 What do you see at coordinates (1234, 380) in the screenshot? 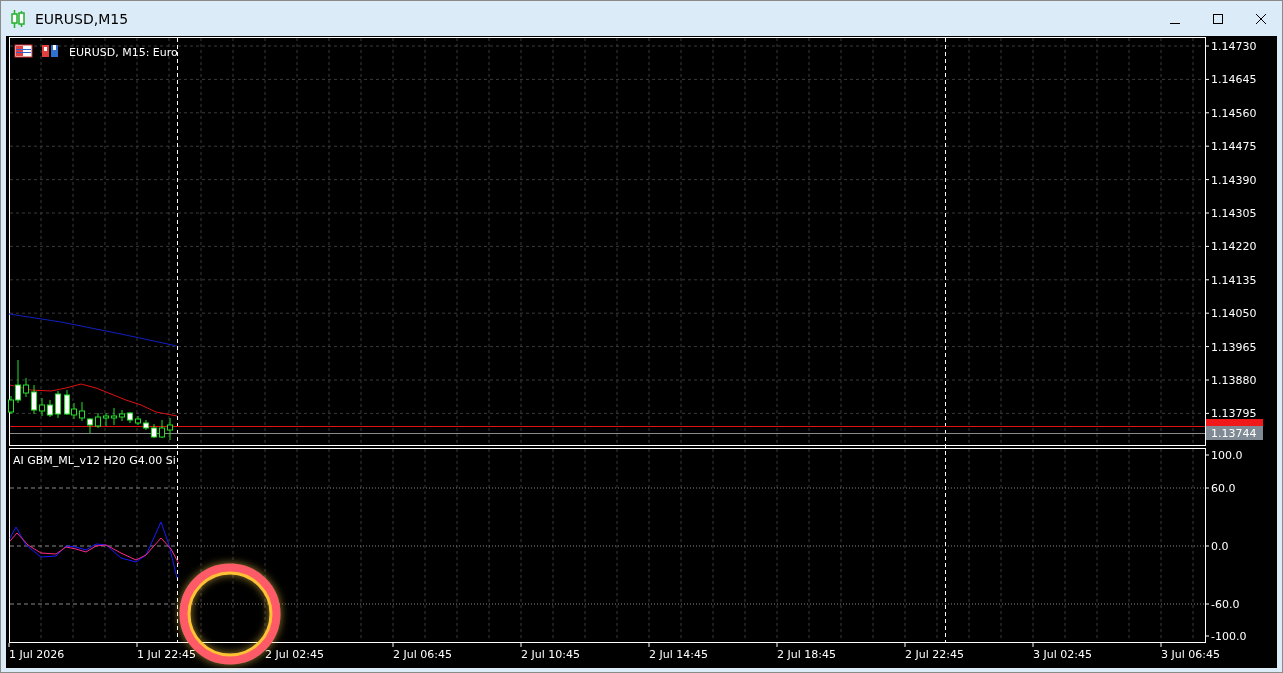
I see `price-axis-label: 1.13880` at bounding box center [1234, 380].